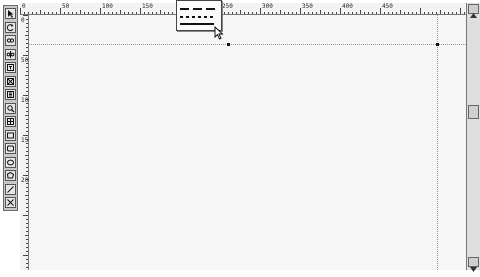  What do you see at coordinates (10, 148) in the screenshot?
I see `tool-rounded-rectangle-button` at bounding box center [10, 148].